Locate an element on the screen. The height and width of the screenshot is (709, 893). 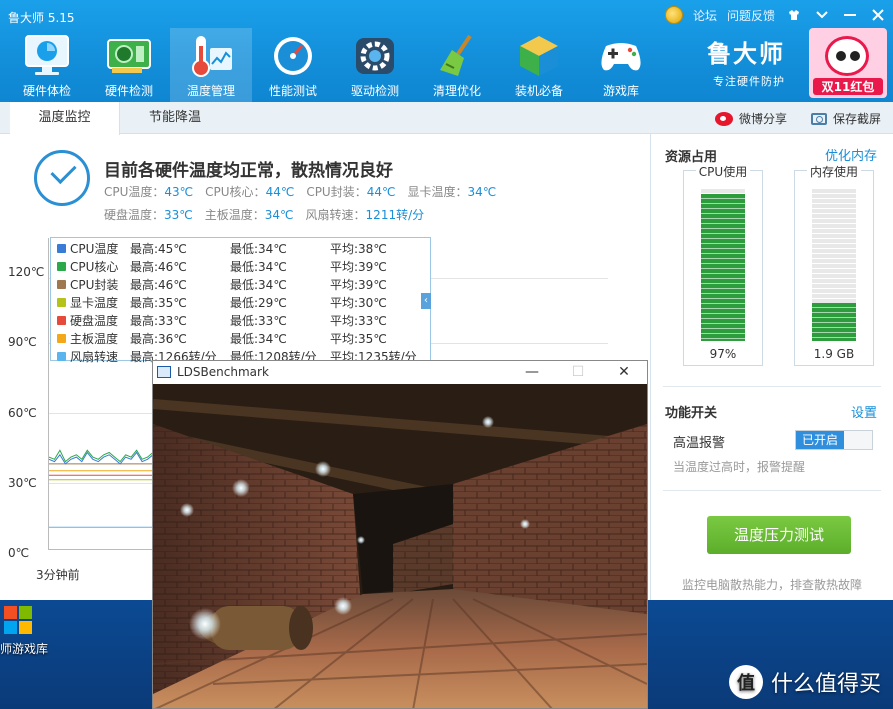
gauge-label: CPU使用 is located at coordinates (723, 172).